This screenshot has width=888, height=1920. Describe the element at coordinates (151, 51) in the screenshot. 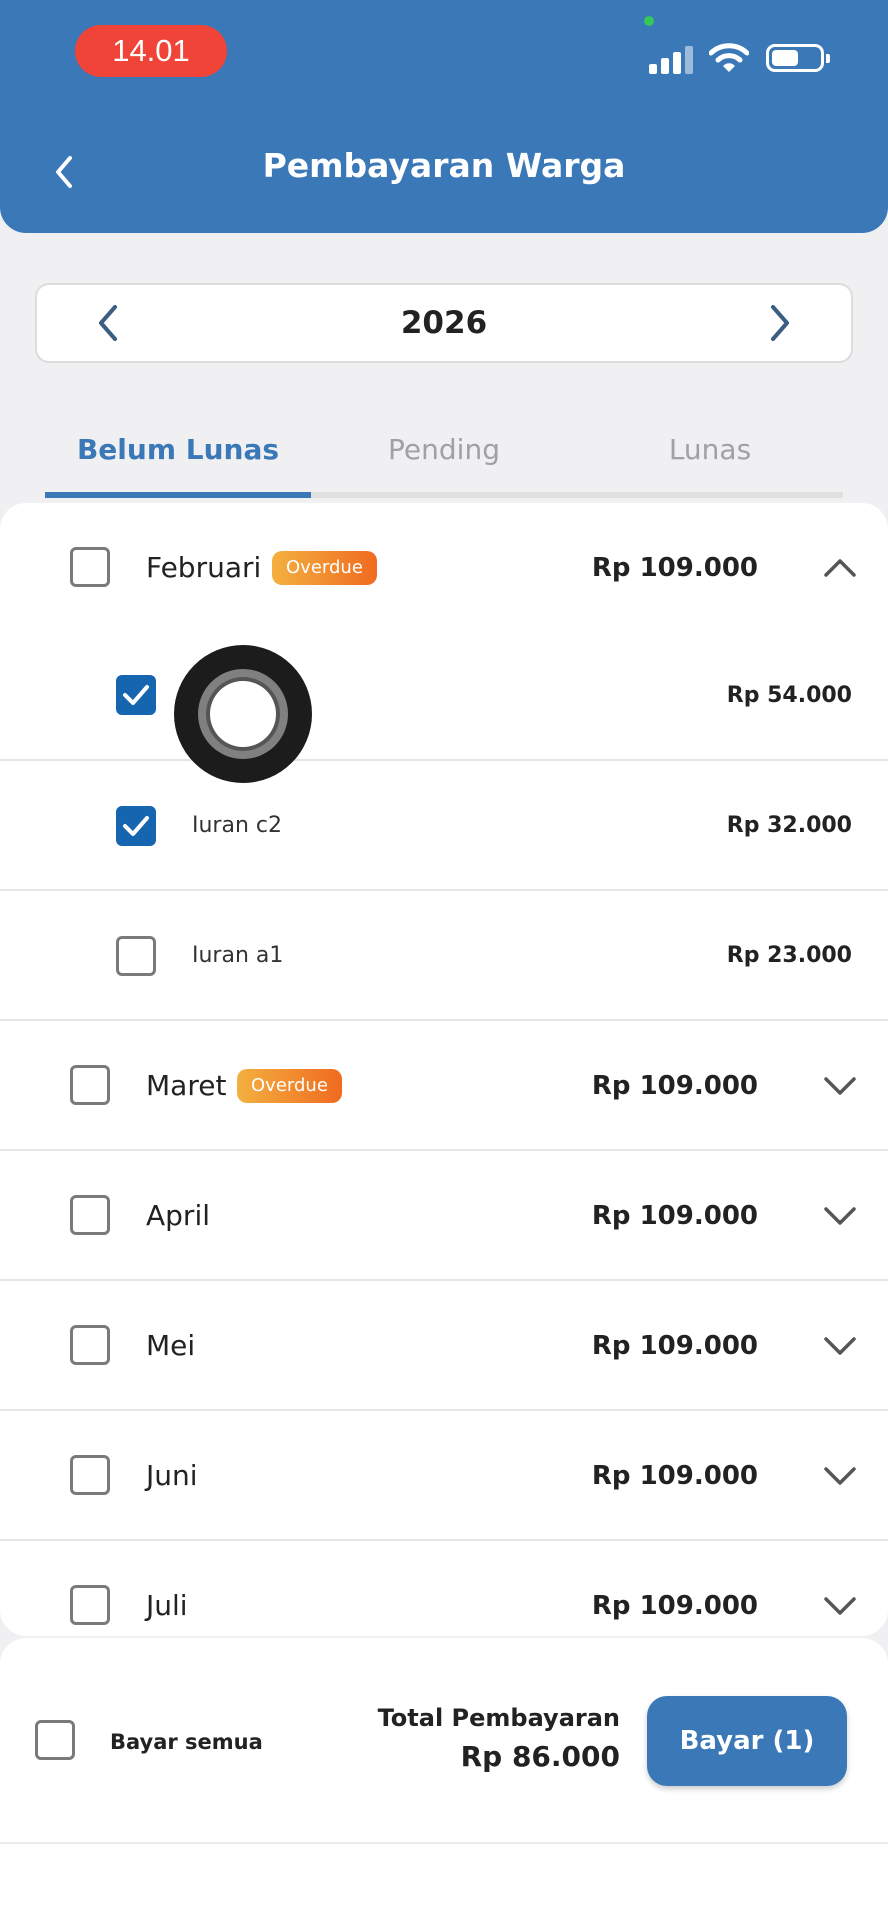

I see `status-time: 14.01` at that location.